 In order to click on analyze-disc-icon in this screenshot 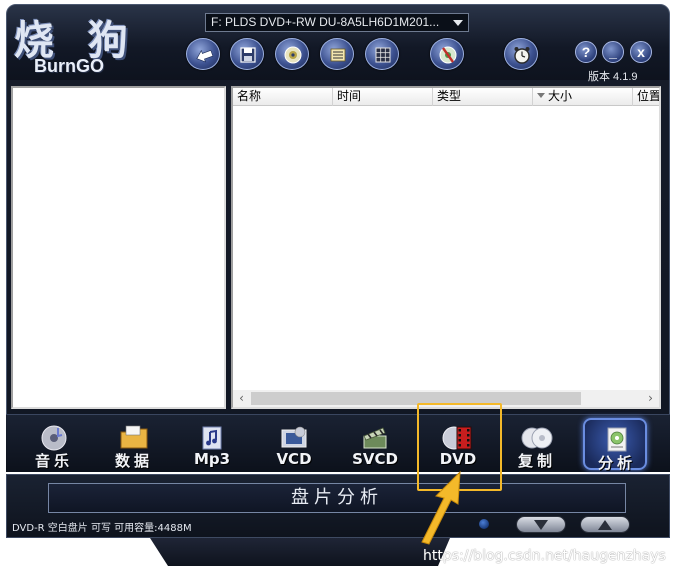, I will do `click(617, 439)`.